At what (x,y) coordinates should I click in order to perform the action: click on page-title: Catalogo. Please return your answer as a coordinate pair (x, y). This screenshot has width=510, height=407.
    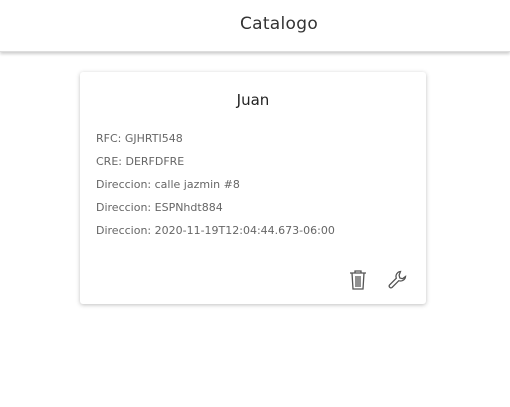
    Looking at the image, I should click on (279, 24).